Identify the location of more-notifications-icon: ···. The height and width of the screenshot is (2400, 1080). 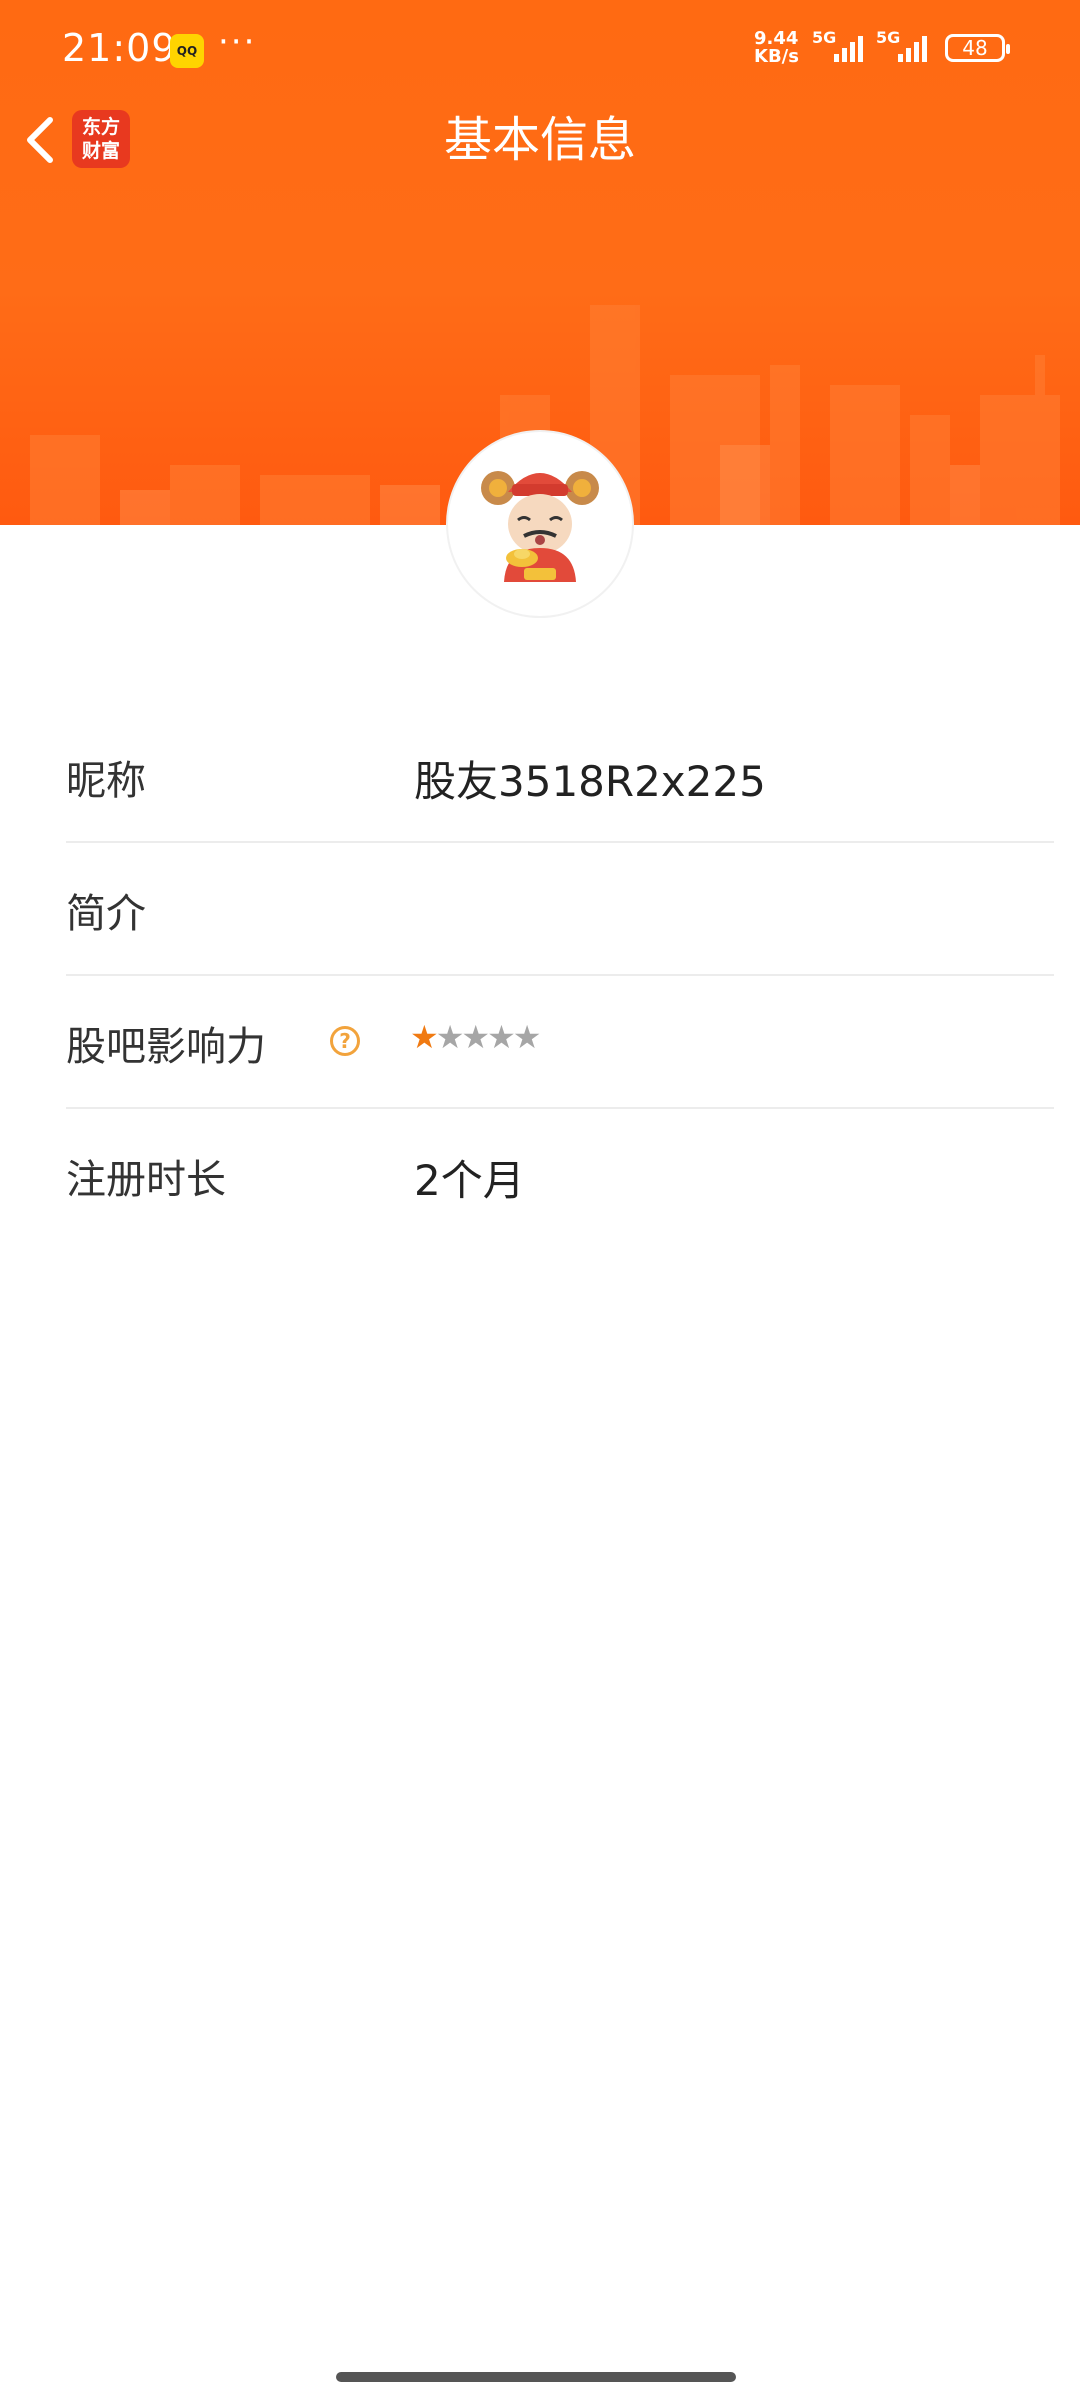
(237, 42).